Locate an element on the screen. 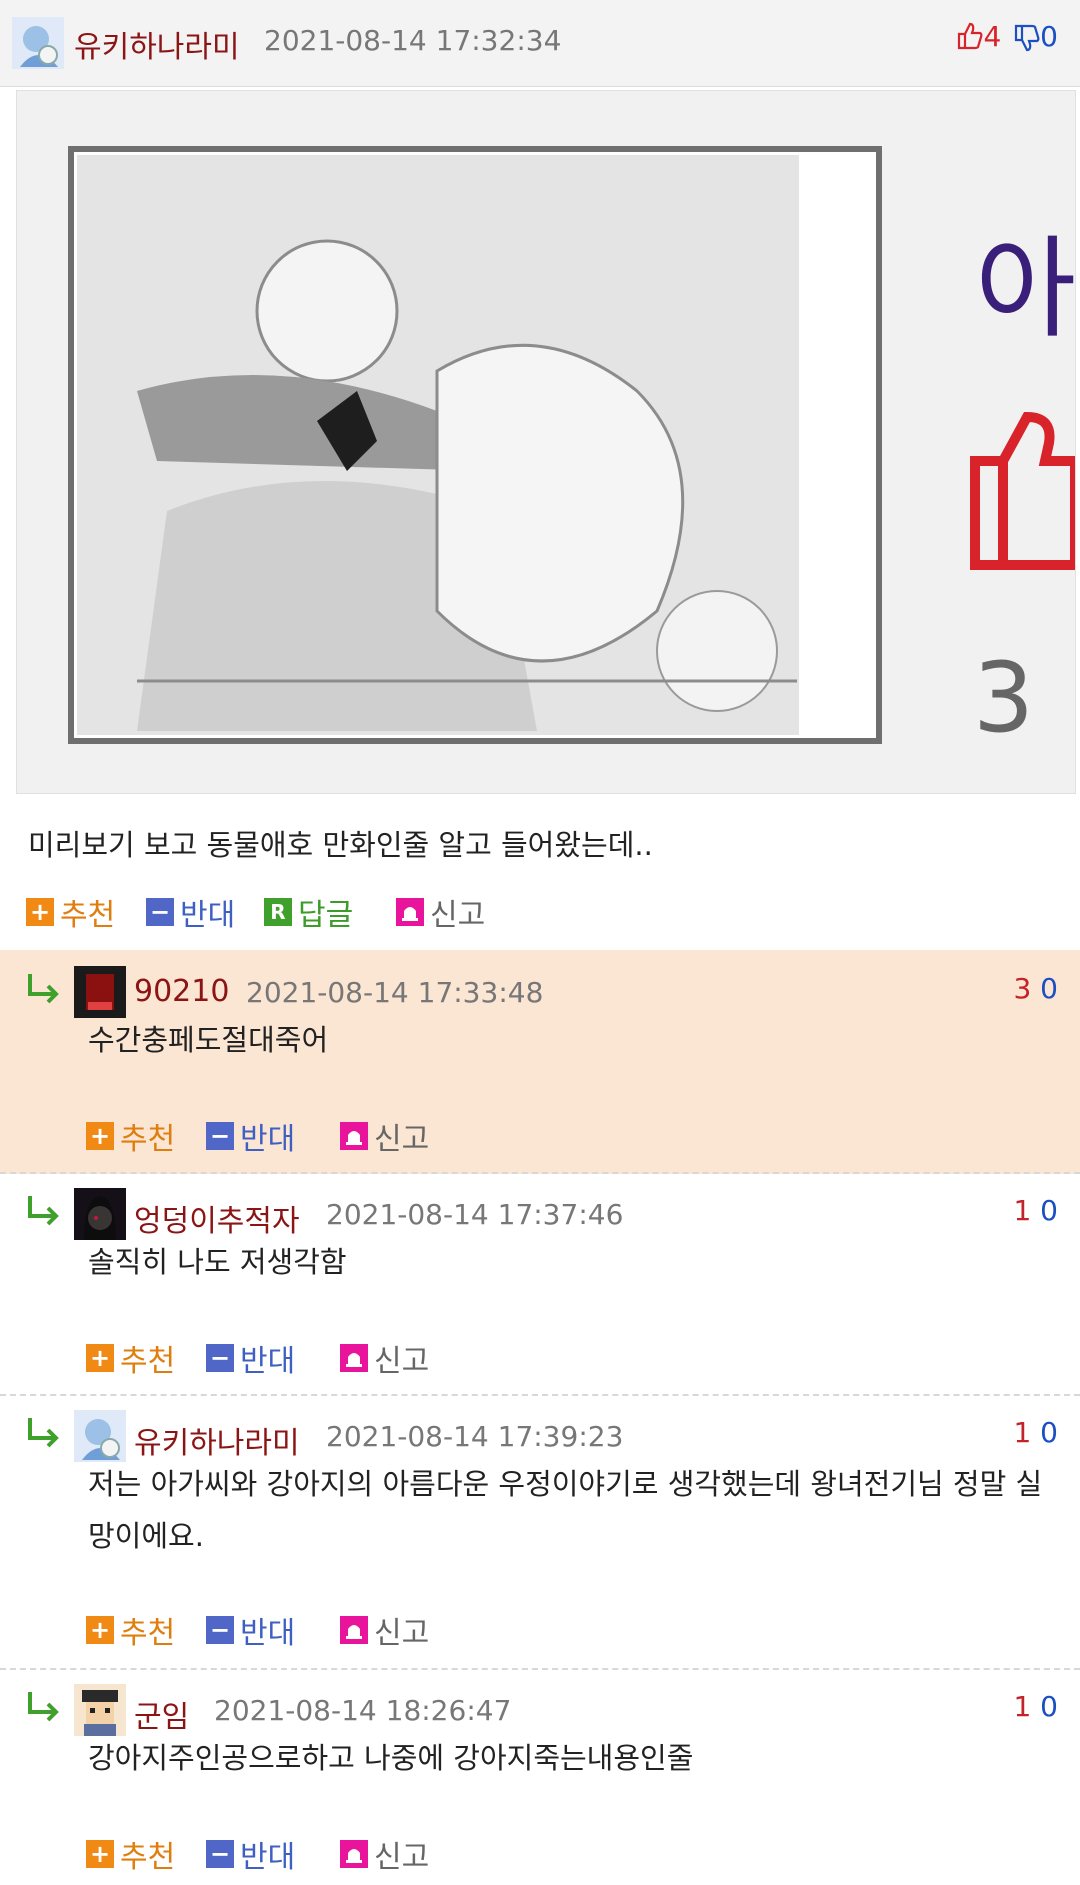 The image size is (1080, 1885). thumbs-up-icon is located at coordinates (970, 36).